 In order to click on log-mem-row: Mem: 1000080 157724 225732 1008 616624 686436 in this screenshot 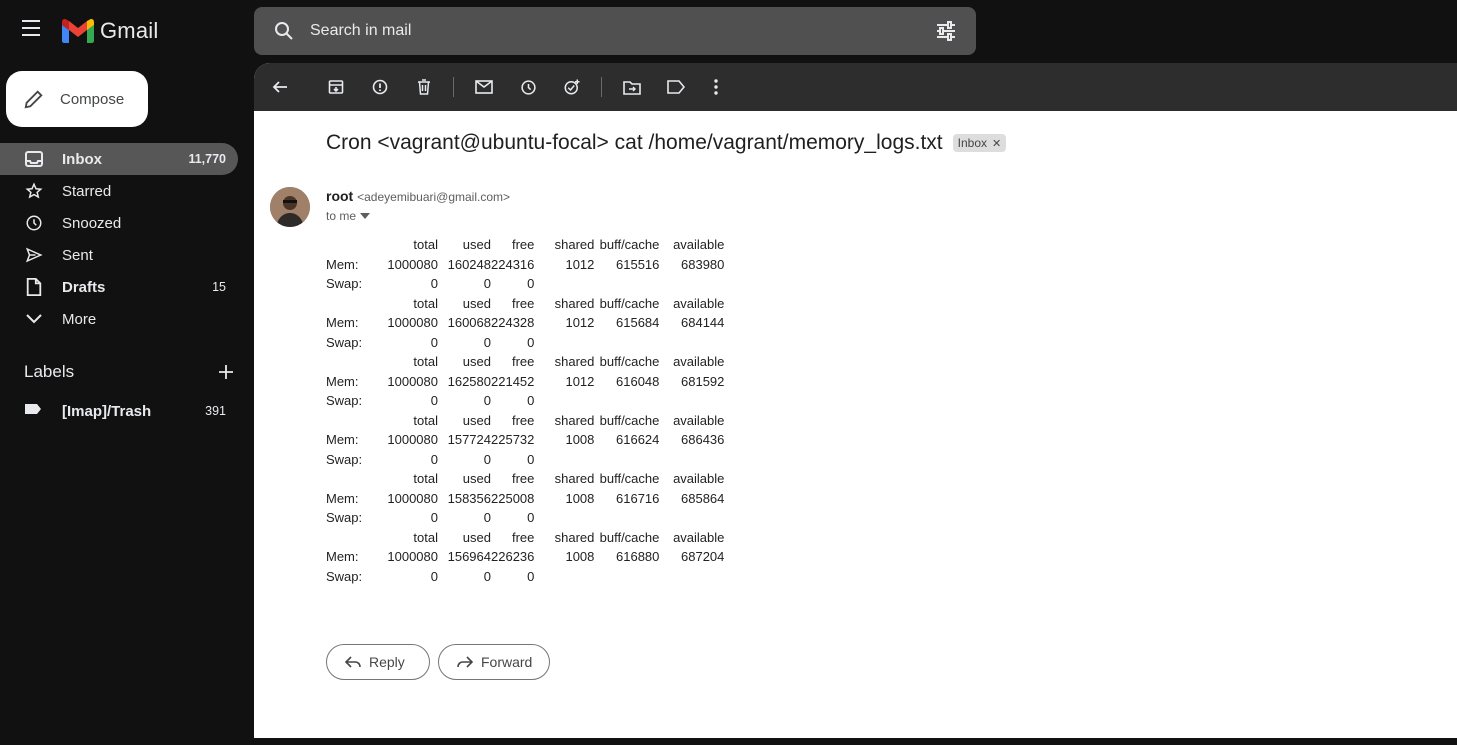, I will do `click(553, 440)`.